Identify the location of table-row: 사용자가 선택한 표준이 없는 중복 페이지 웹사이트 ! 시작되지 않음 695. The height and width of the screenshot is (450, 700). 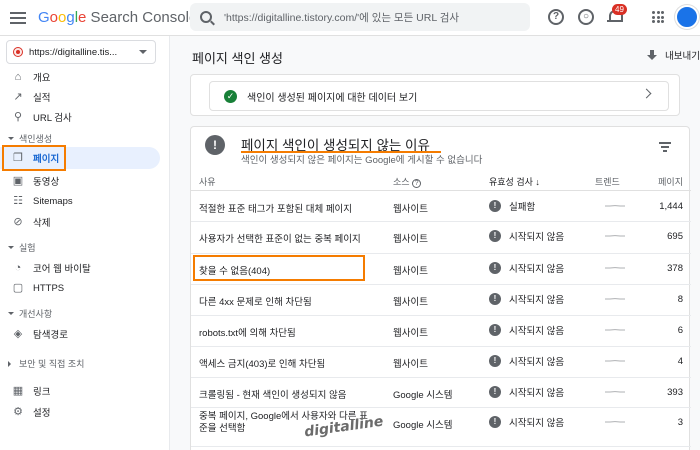
(441, 238).